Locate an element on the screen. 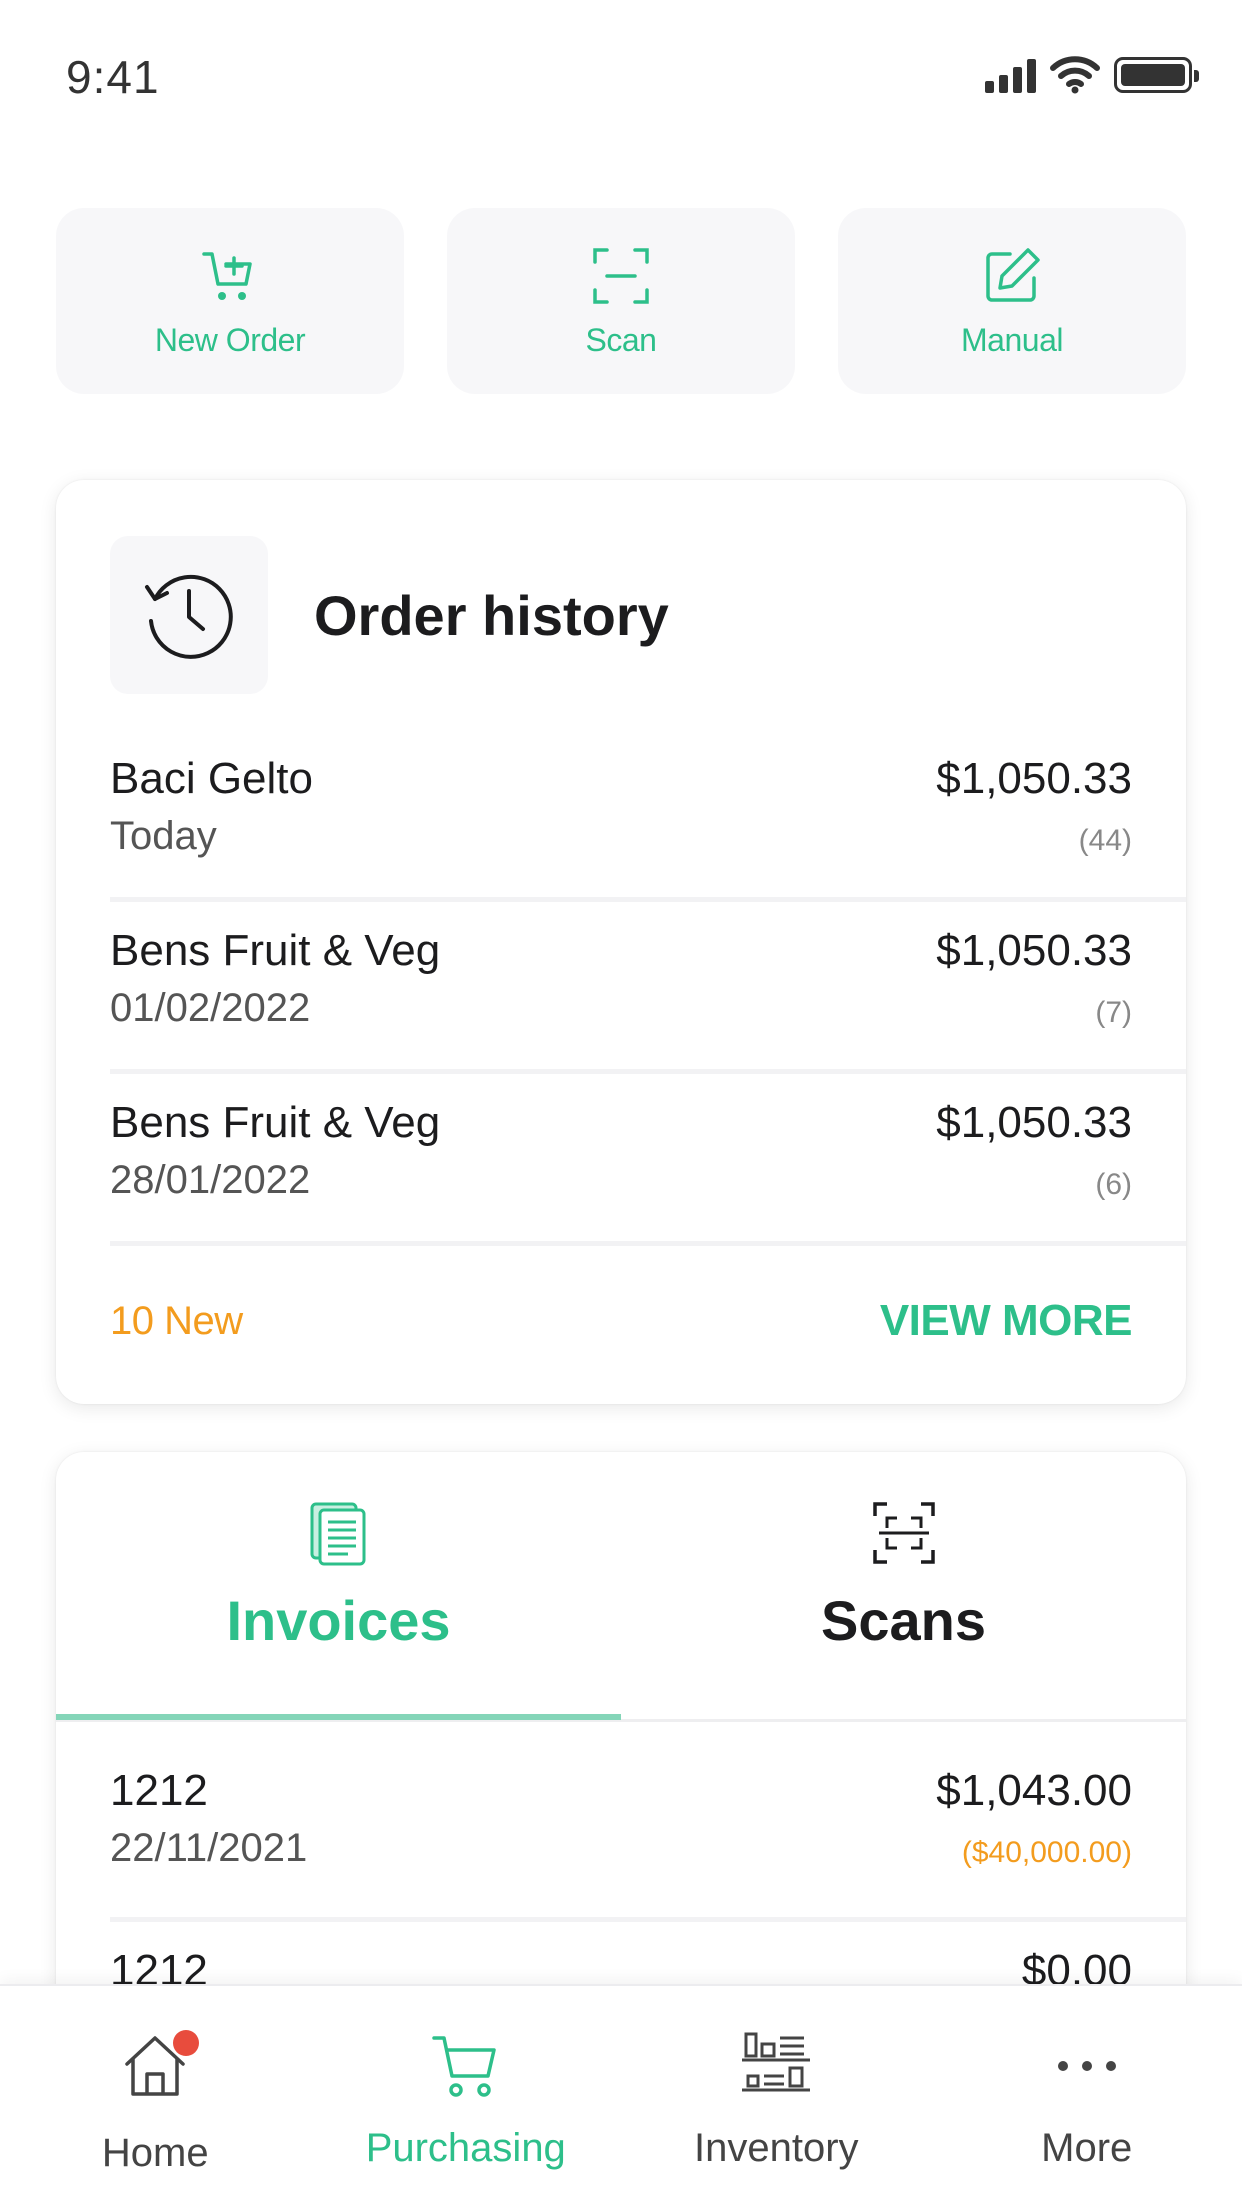 Image resolution: width=1242 pixels, height=2208 pixels. documents-tabs: Invoices Scans is located at coordinates (621, 1587).